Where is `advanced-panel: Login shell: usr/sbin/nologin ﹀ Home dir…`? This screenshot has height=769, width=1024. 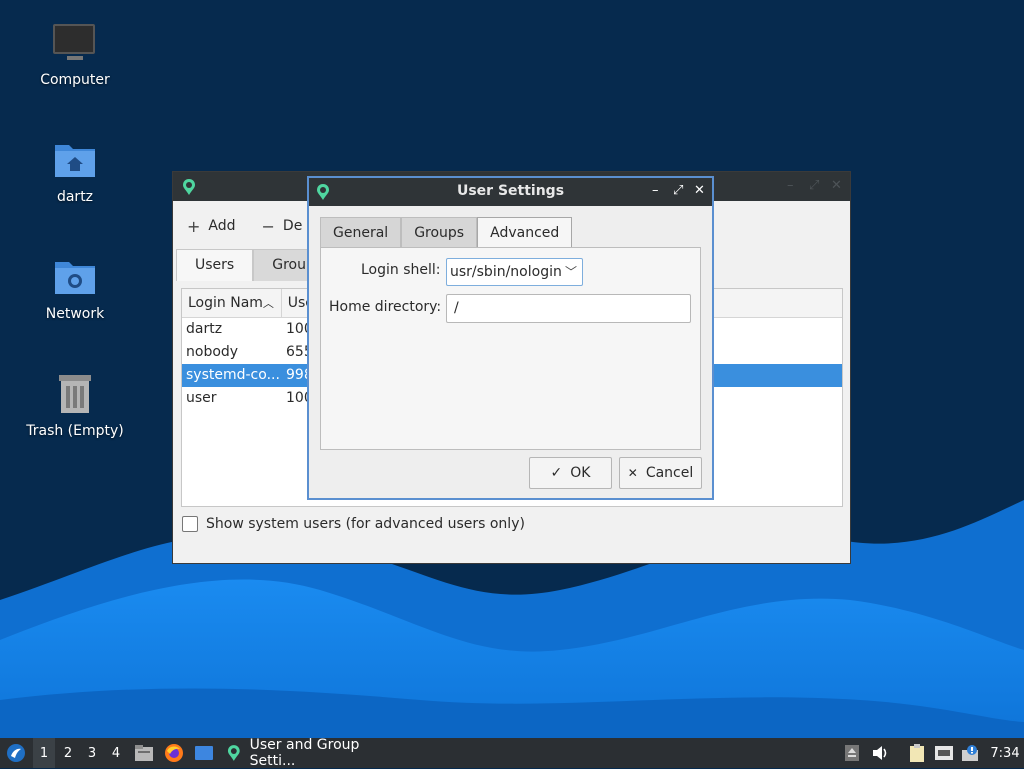
advanced-panel: Login shell: usr/sbin/nologin ﹀ Home dir… is located at coordinates (510, 348).